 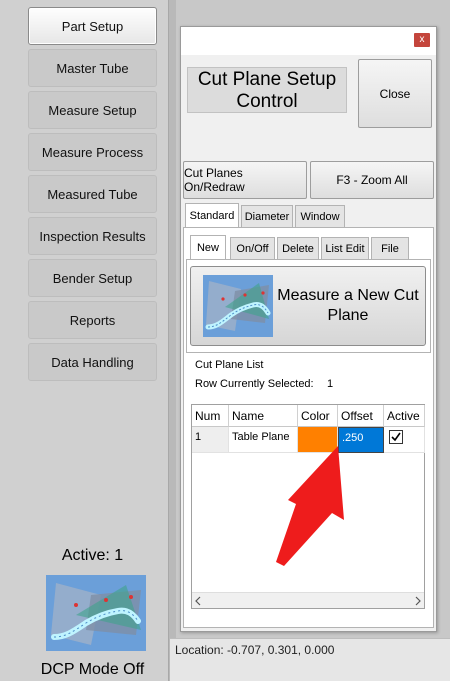 I want to click on checkbox-checked-icon, so click(x=396, y=437).